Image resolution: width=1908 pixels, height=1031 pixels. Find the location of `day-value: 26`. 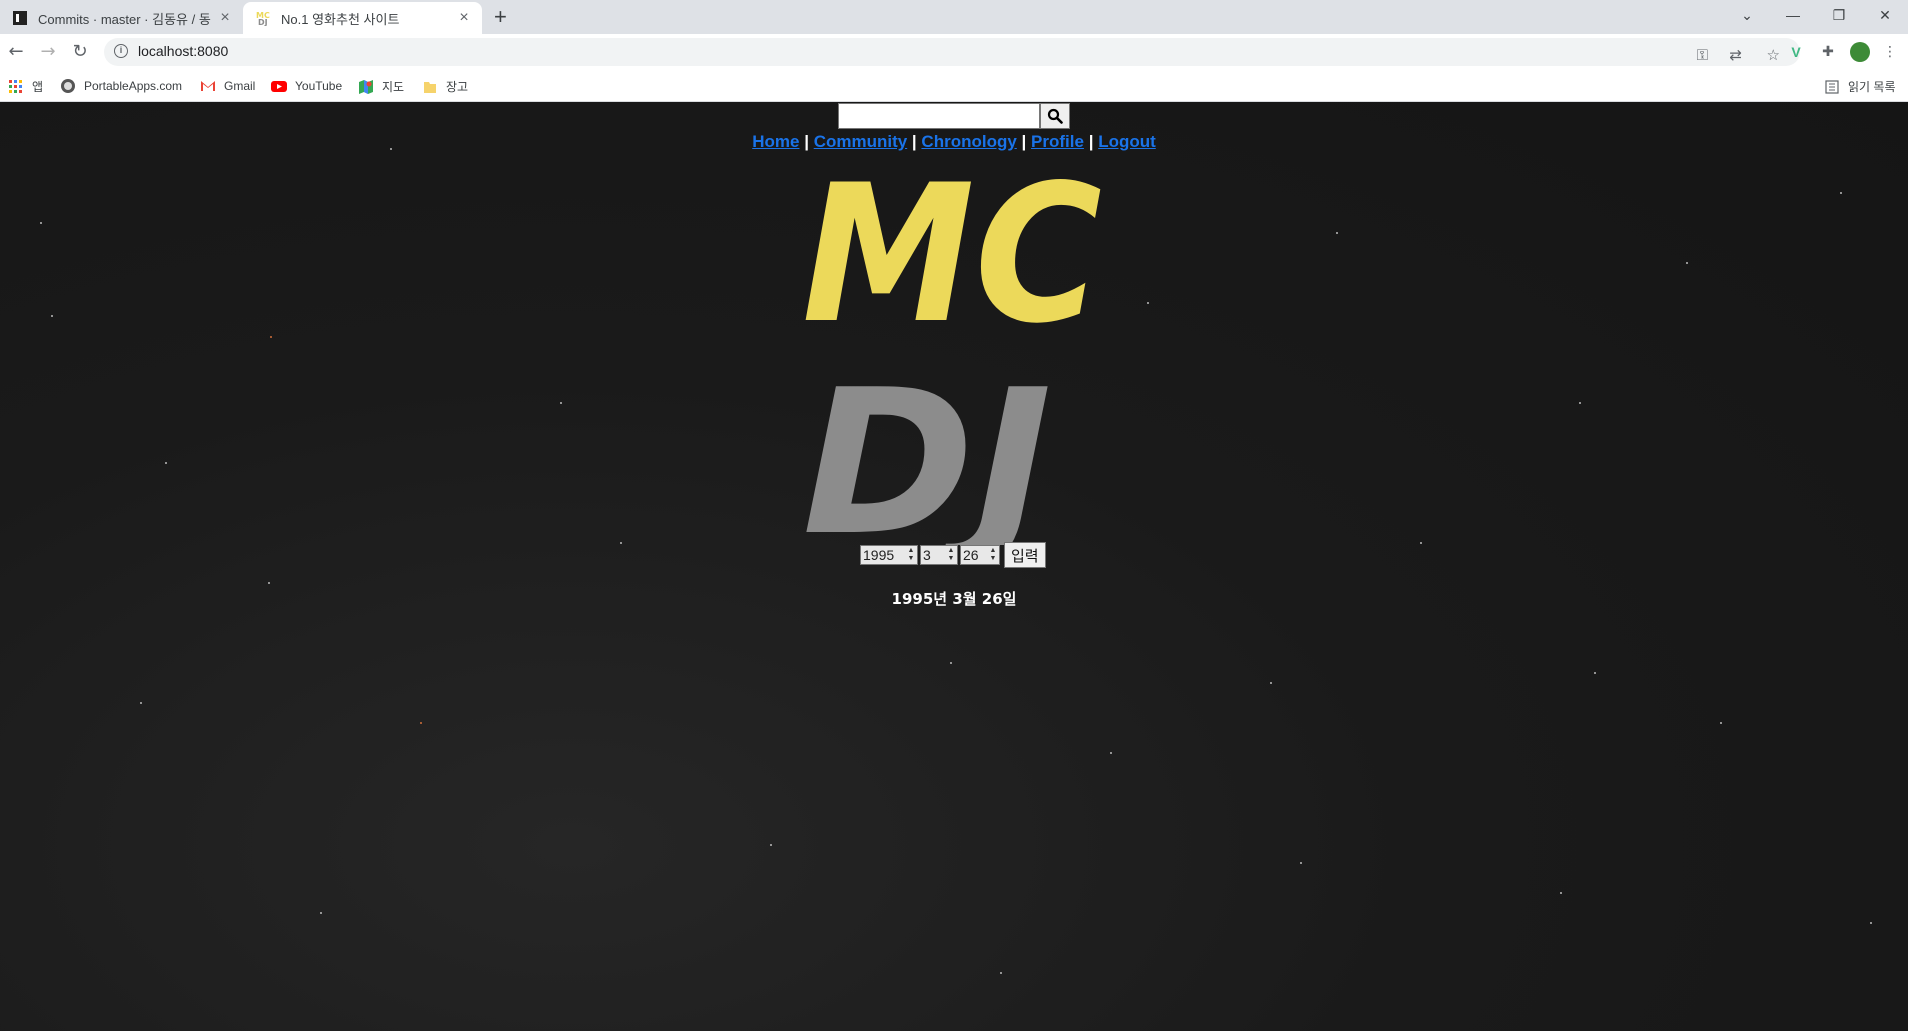

day-value: 26 is located at coordinates (971, 555).